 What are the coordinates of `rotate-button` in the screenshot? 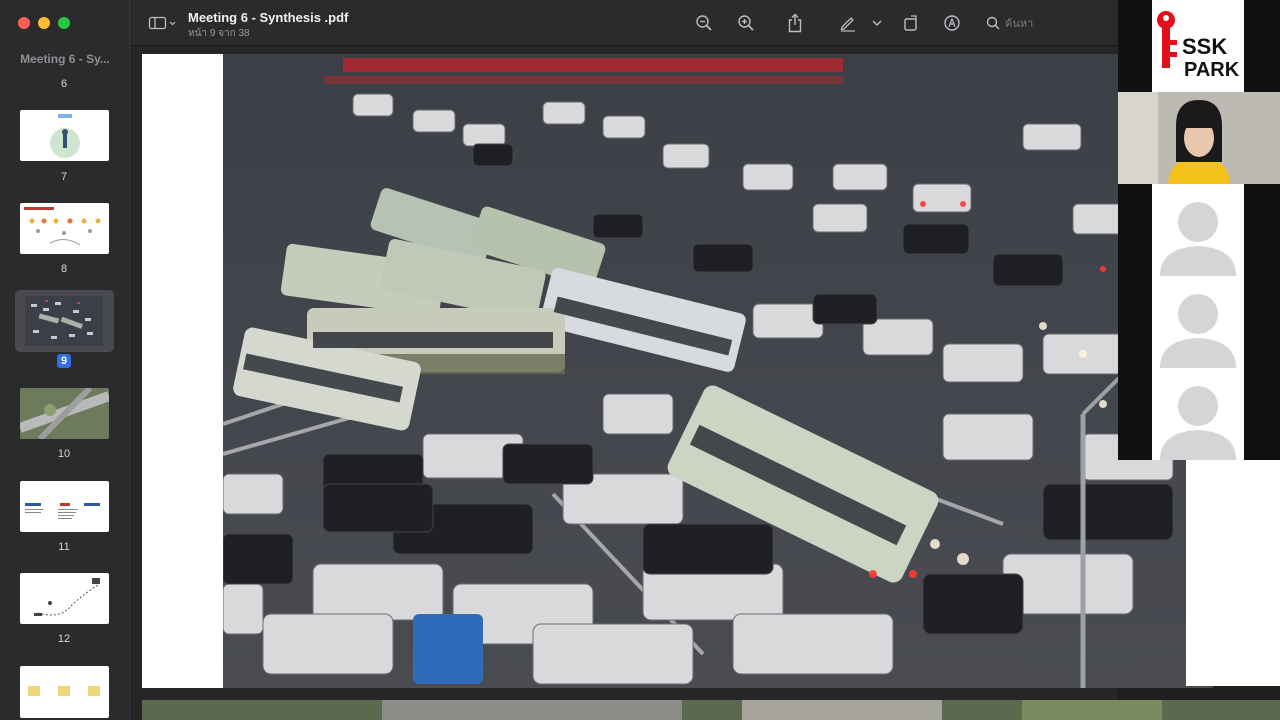 It's located at (911, 23).